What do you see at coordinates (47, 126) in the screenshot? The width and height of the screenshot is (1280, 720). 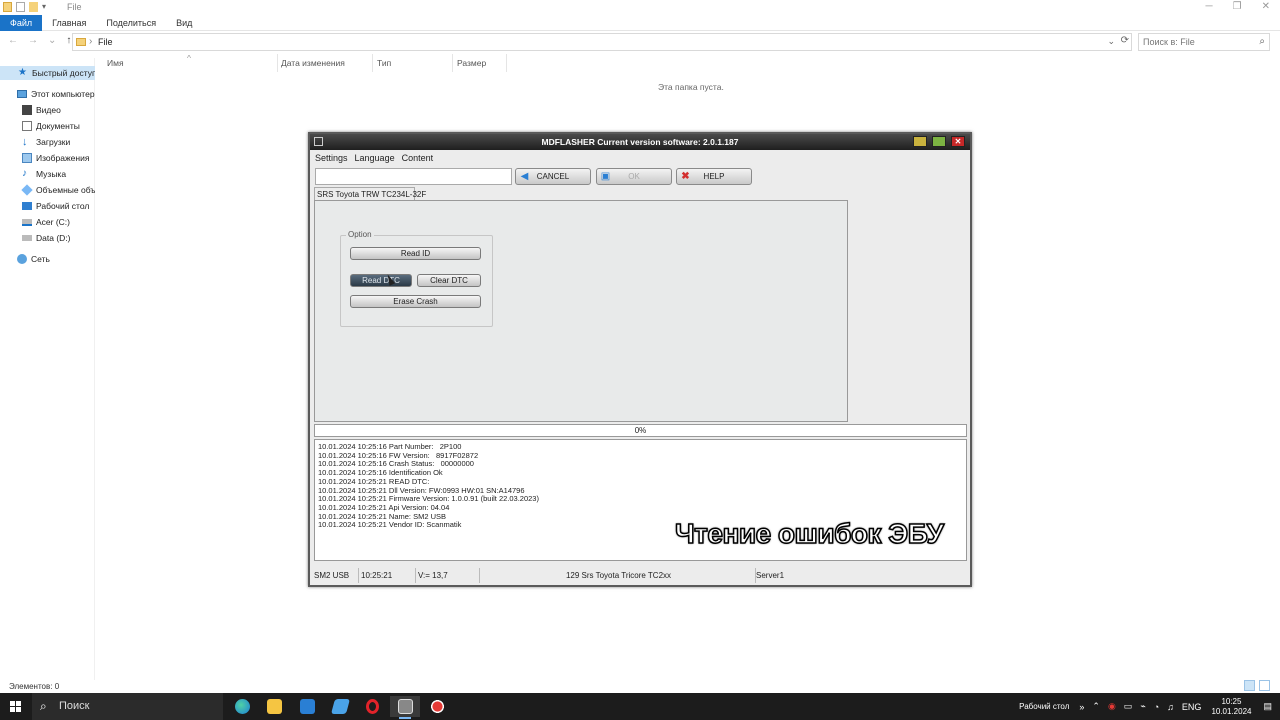 I see `sidebar-item-documents: Документы` at bounding box center [47, 126].